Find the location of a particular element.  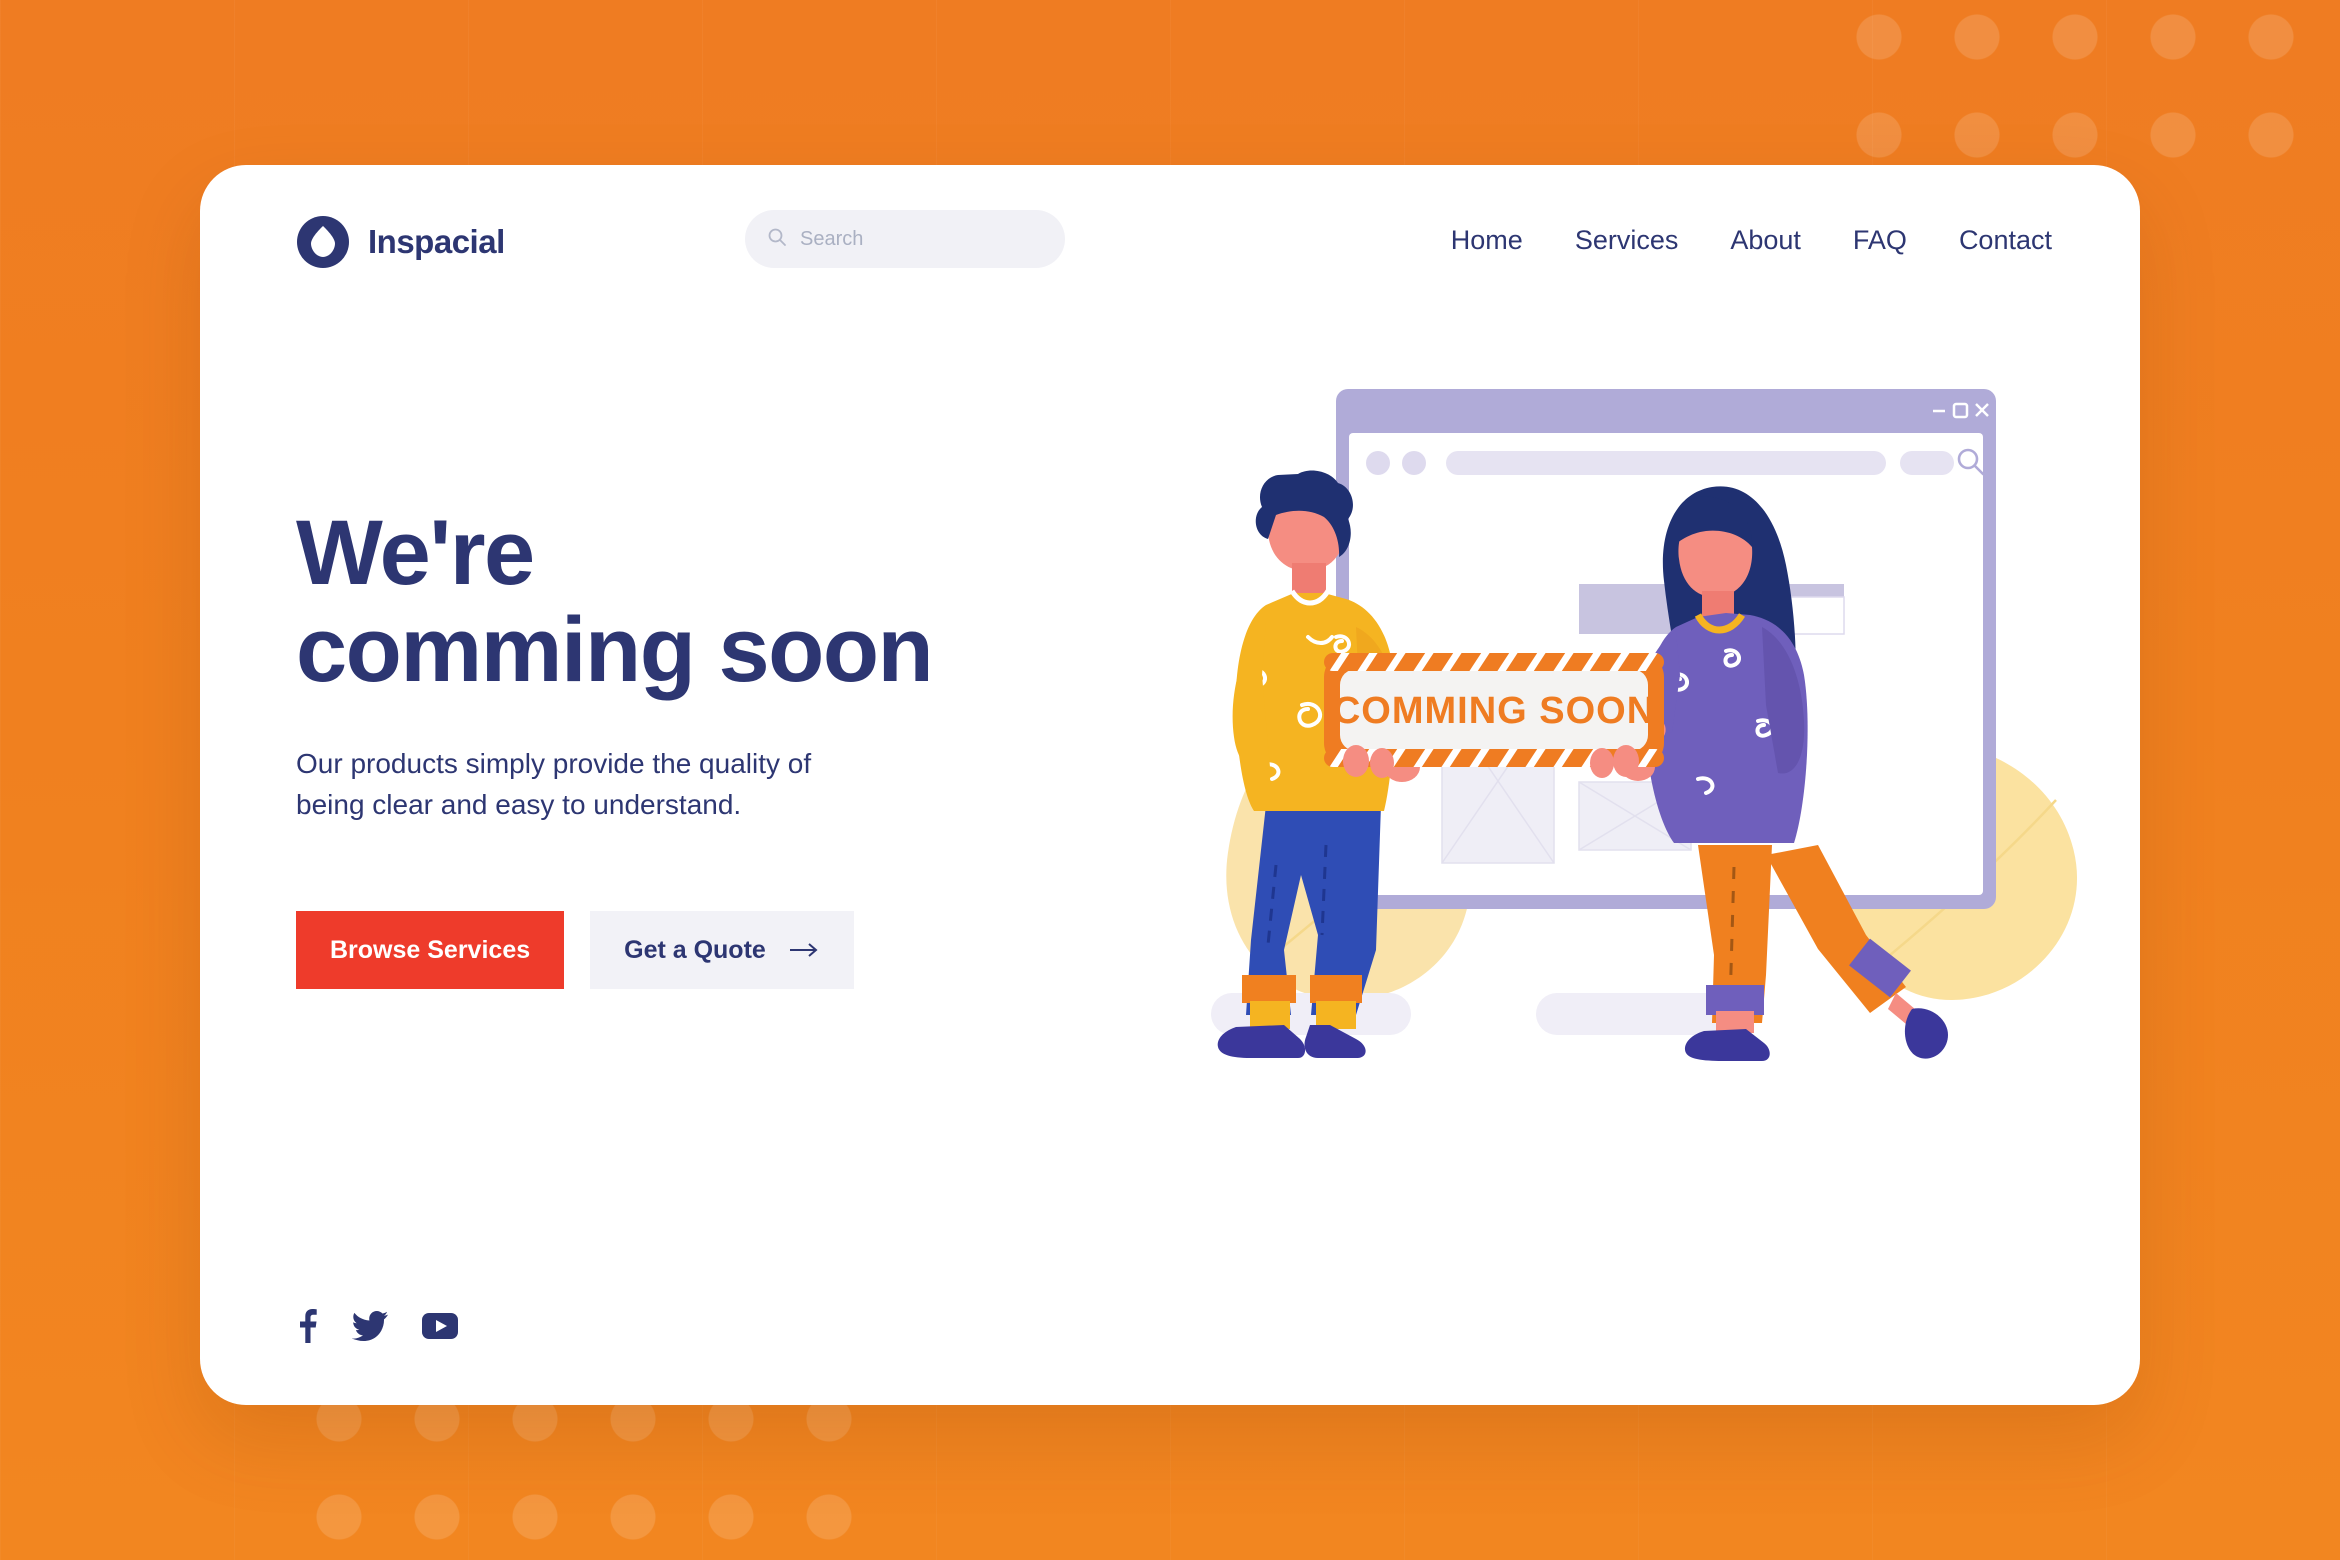

sign-text: COMMING SOON is located at coordinates (1494, 711).